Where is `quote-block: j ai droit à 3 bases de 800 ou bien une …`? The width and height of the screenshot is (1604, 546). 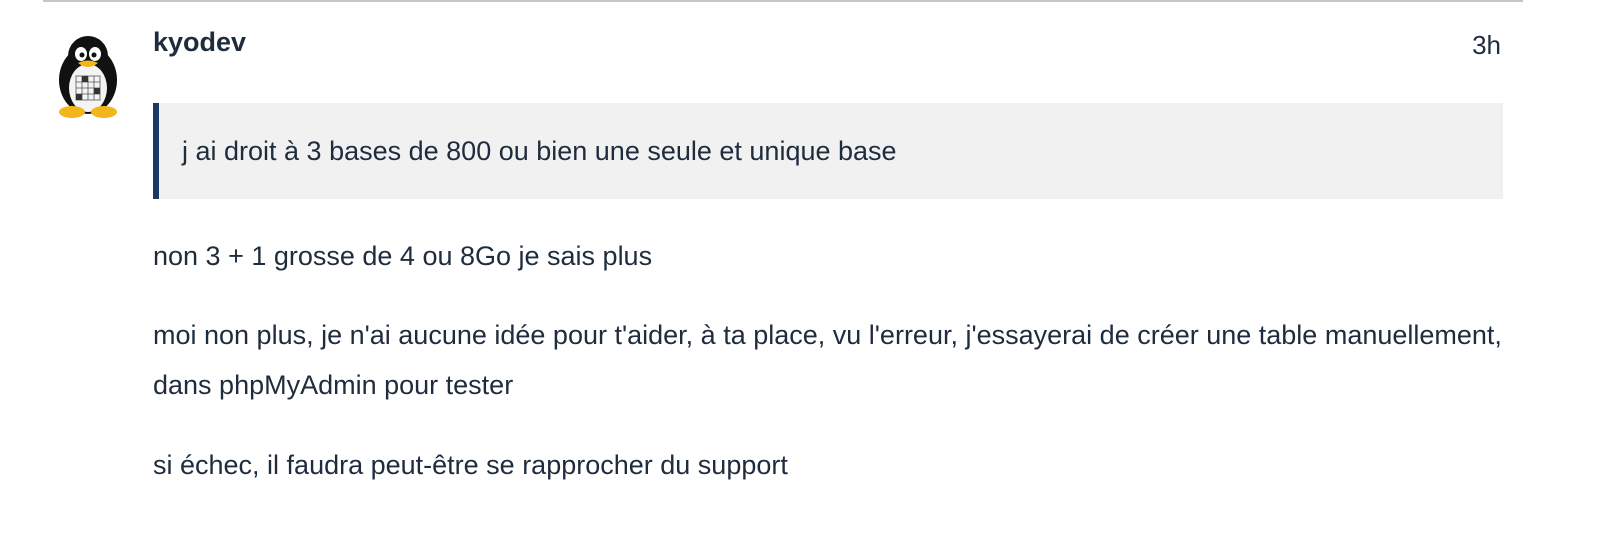
quote-block: j ai droit à 3 bases de 800 ou bien une … is located at coordinates (828, 151).